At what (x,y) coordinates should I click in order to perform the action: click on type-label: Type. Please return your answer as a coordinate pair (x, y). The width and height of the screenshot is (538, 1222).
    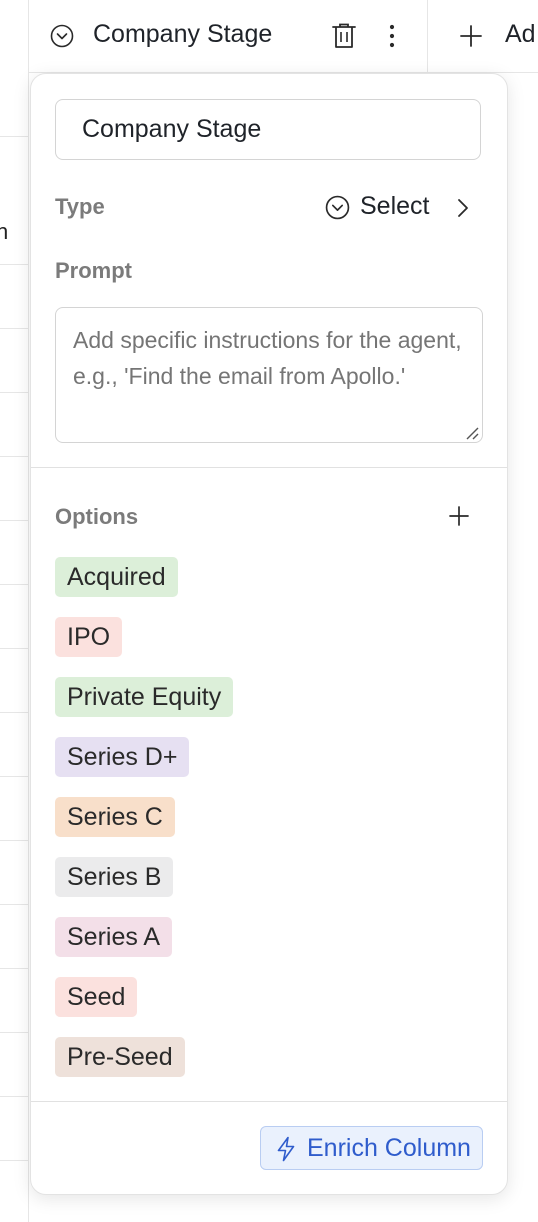
    Looking at the image, I should click on (80, 206).